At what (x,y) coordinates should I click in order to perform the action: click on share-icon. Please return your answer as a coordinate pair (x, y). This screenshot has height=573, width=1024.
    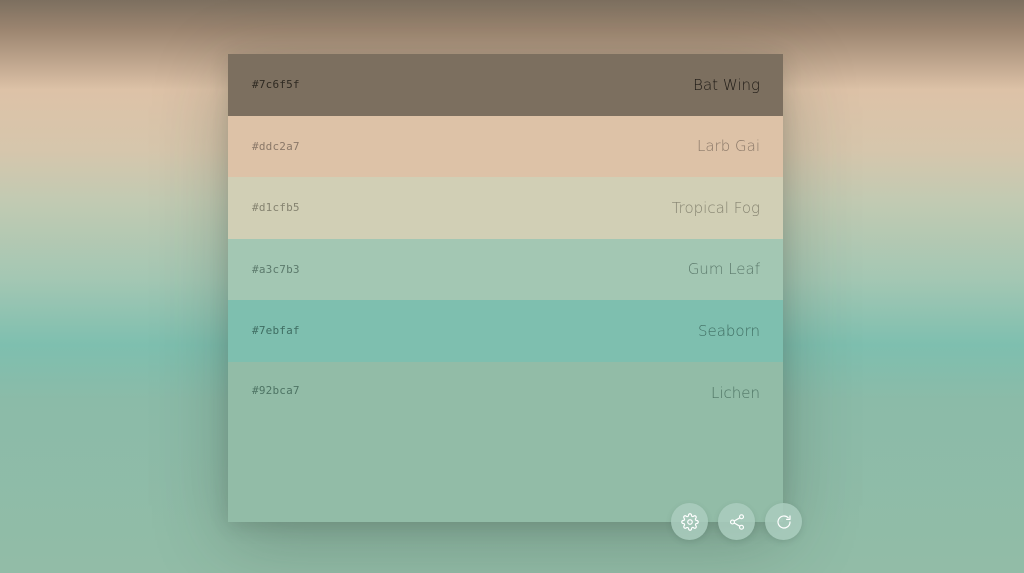
    Looking at the image, I should click on (736, 521).